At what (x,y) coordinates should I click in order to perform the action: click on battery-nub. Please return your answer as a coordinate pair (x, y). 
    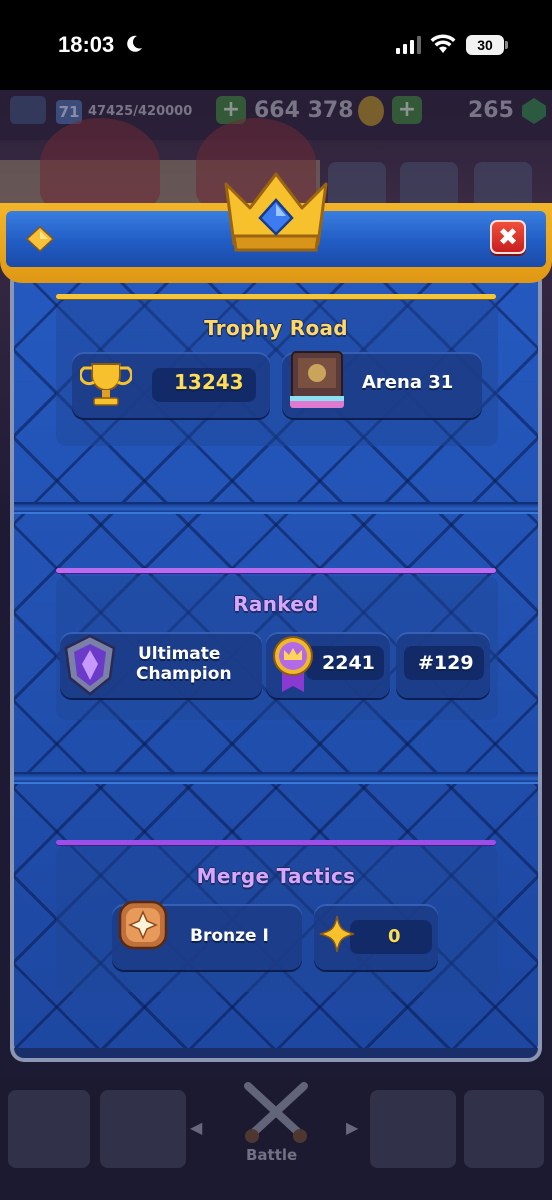
    Looking at the image, I should click on (506, 45).